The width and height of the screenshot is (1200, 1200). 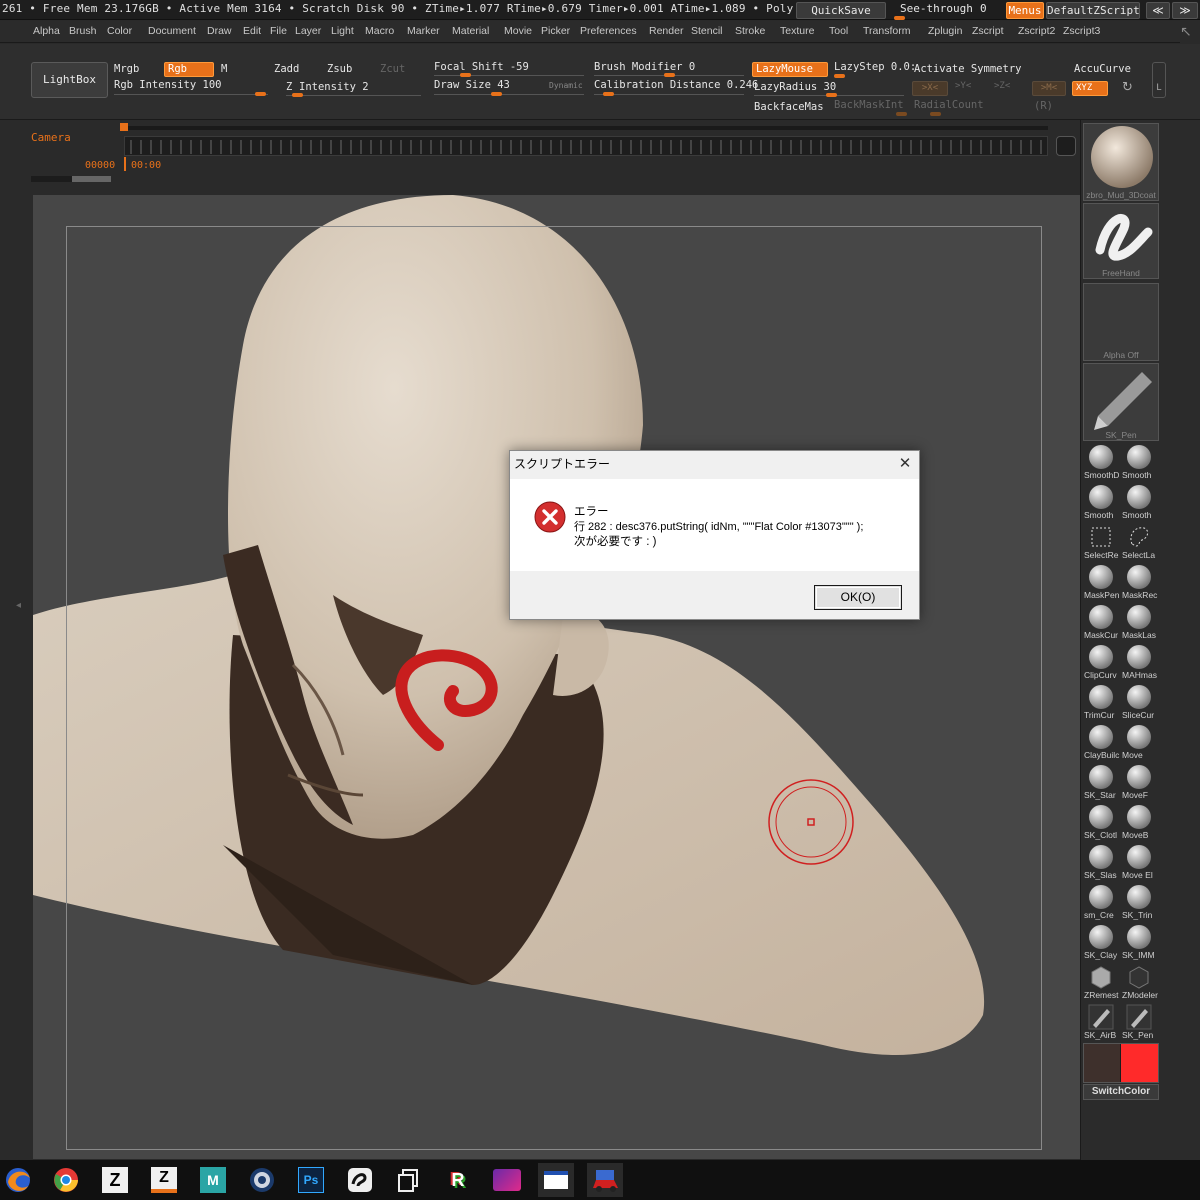 What do you see at coordinates (556, 1180) in the screenshot?
I see `window-app-icon` at bounding box center [556, 1180].